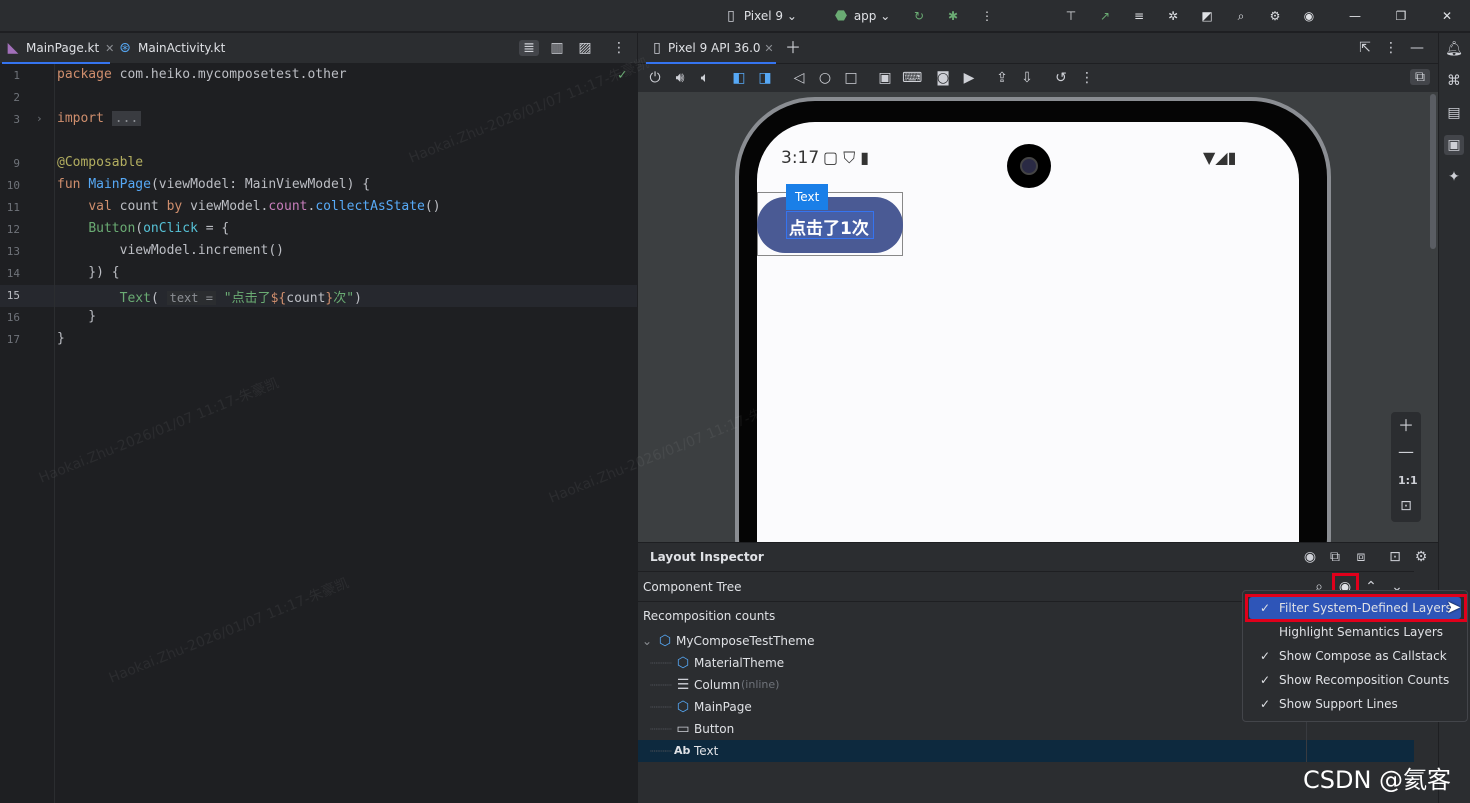 Image resolution: width=1470 pixels, height=803 pixels. I want to click on gemini-icon: ✦, so click(1454, 177).